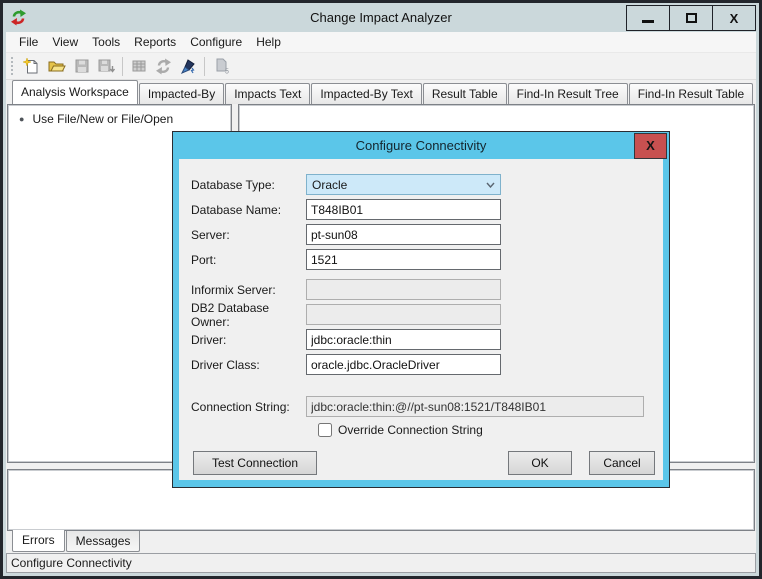 Image resolution: width=762 pixels, height=579 pixels. What do you see at coordinates (540, 463) in the screenshot?
I see `ok-button: OK` at bounding box center [540, 463].